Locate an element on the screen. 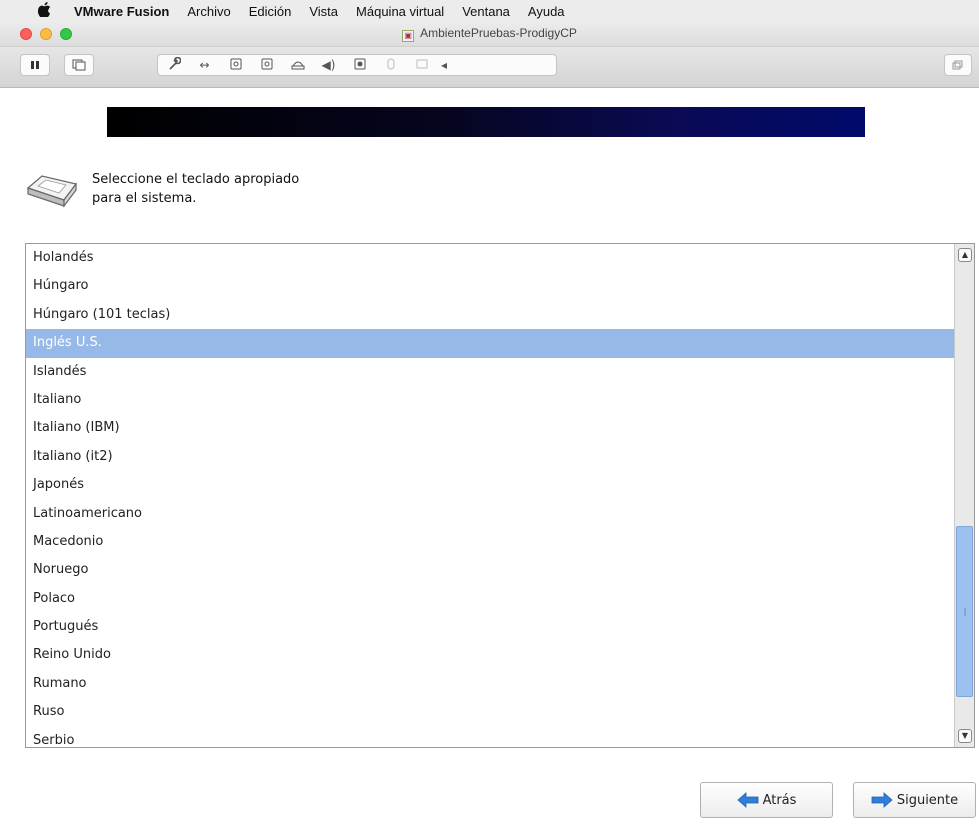 This screenshot has height=830, width=979. window-title: ▣ AmbientePruebas-ProdigyCP is located at coordinates (489, 34).